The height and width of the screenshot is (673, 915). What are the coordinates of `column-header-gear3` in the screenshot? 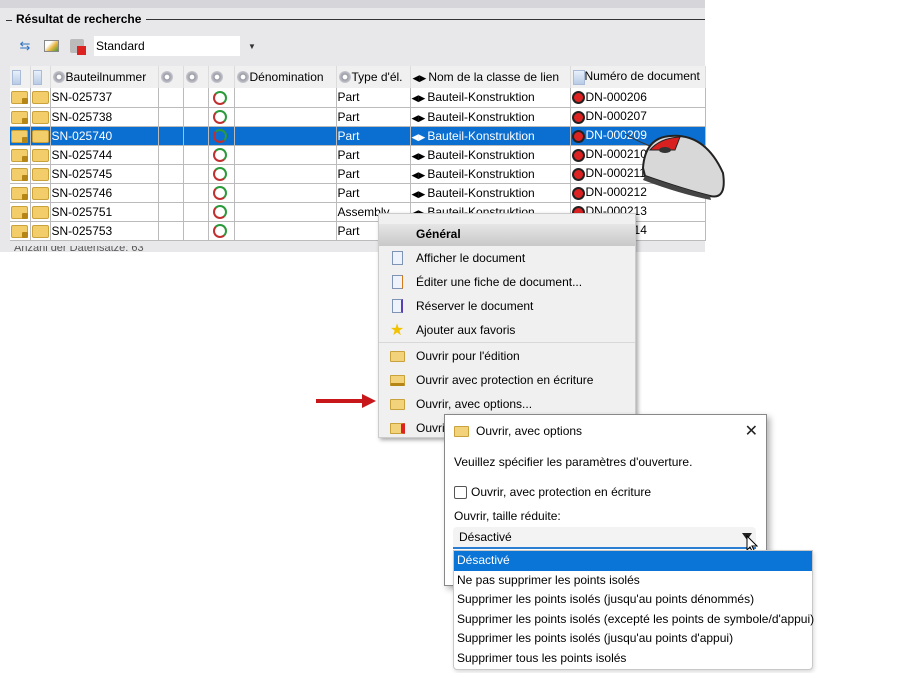 It's located at (221, 77).